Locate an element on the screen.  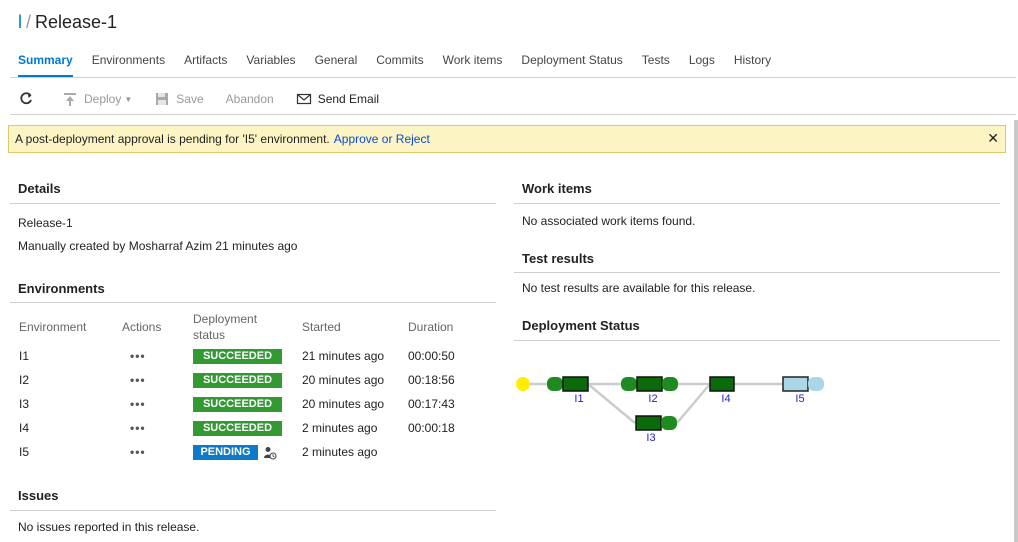
abandon-label: Abandon is located at coordinates (249, 99).